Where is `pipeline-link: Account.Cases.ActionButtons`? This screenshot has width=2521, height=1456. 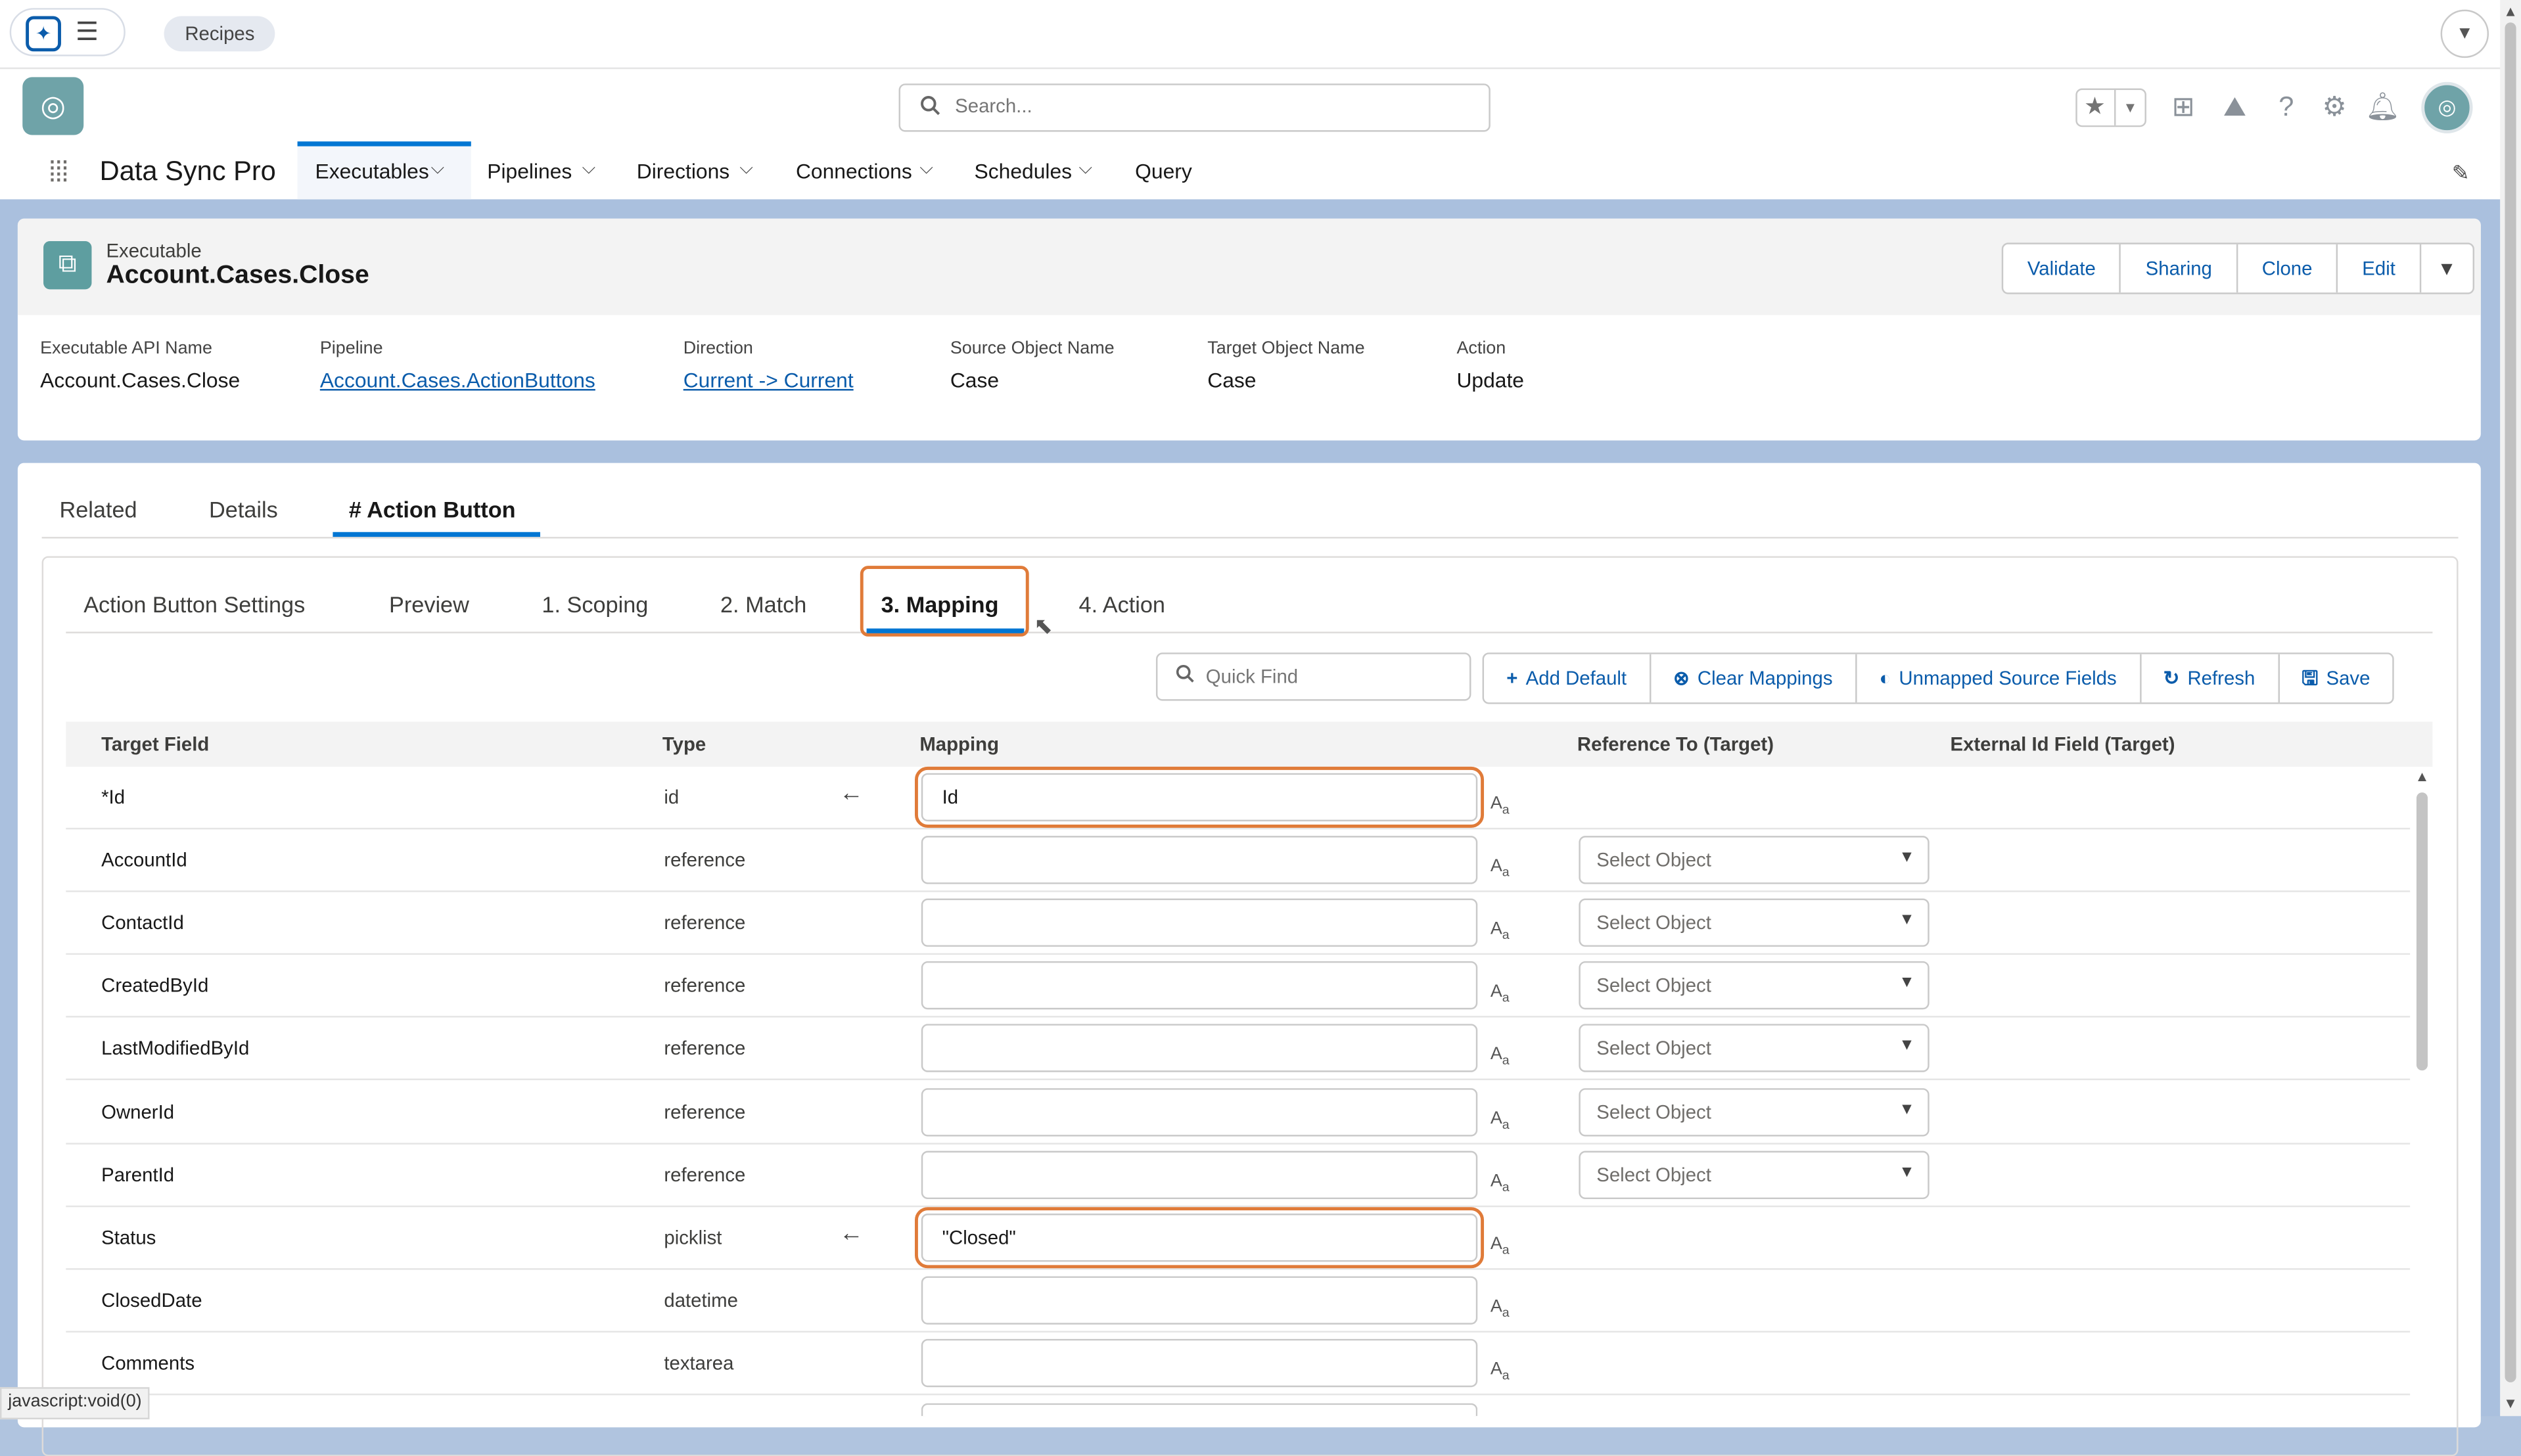
pipeline-link: Account.Cases.ActionButtons is located at coordinates (457, 380).